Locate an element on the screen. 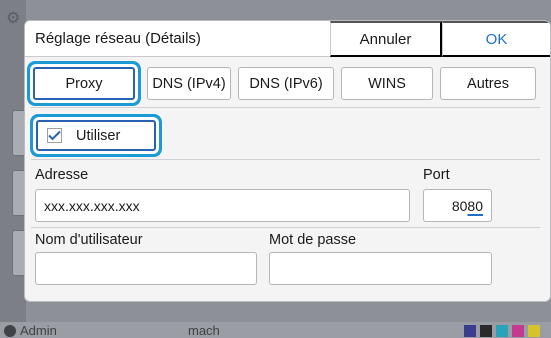 This screenshot has width=551, height=338. use-proxy-label: Utiliser is located at coordinates (98, 135).